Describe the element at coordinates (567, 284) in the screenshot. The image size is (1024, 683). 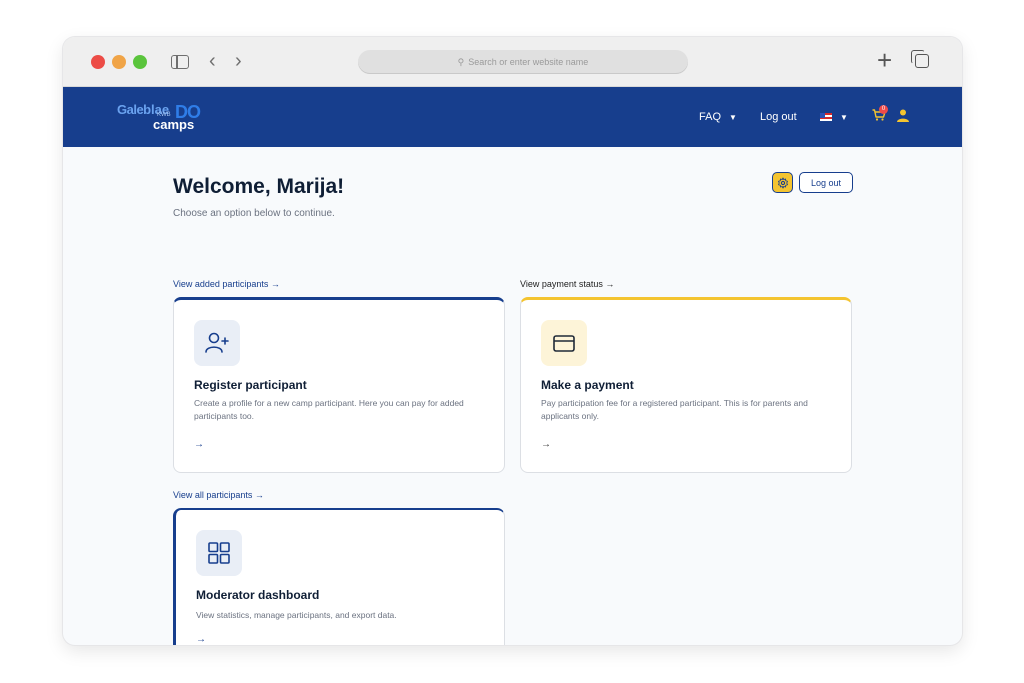
I see `view-payment-status-link: View payment status →` at that location.